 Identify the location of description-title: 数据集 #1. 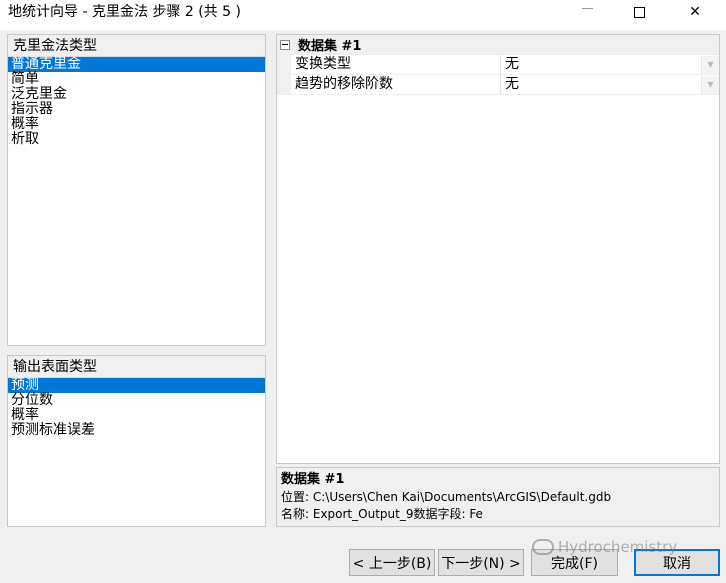
(313, 479).